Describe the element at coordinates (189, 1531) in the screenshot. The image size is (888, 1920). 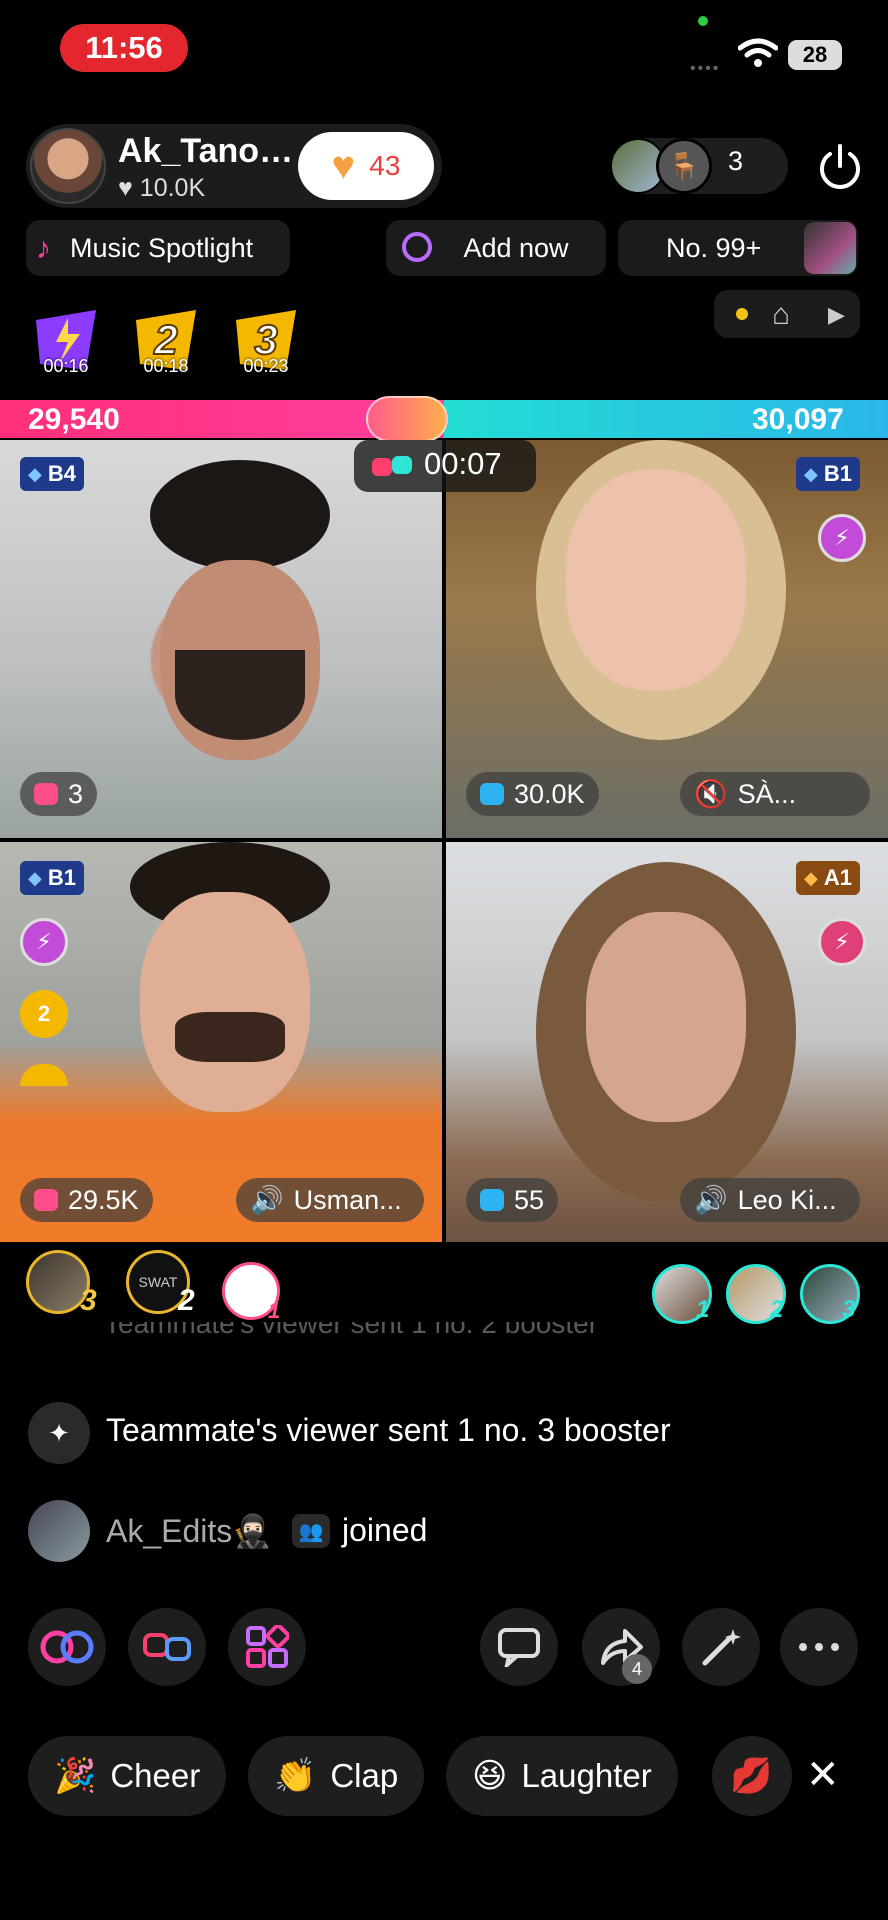
I see `chat-username: Ak_Edits🥷🏻` at that location.